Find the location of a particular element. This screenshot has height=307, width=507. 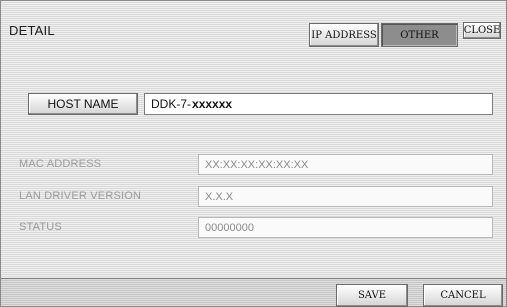

host-name-value: xxxxxx is located at coordinates (212, 104).